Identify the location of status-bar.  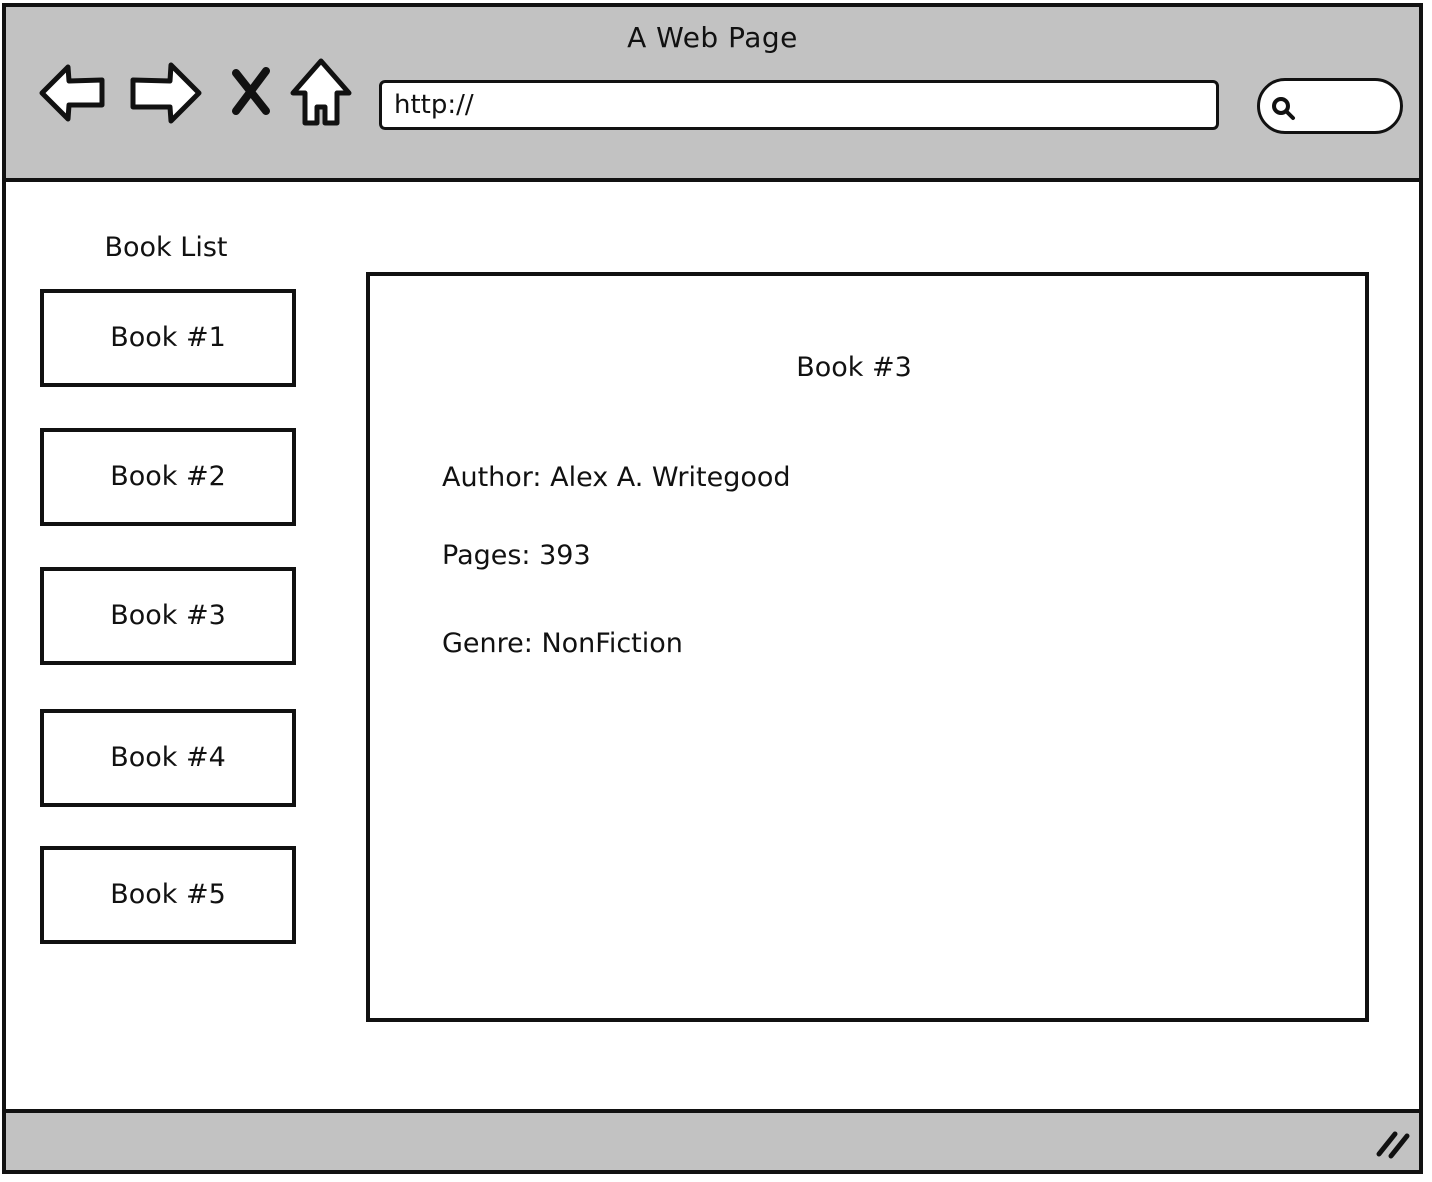
(712, 1139).